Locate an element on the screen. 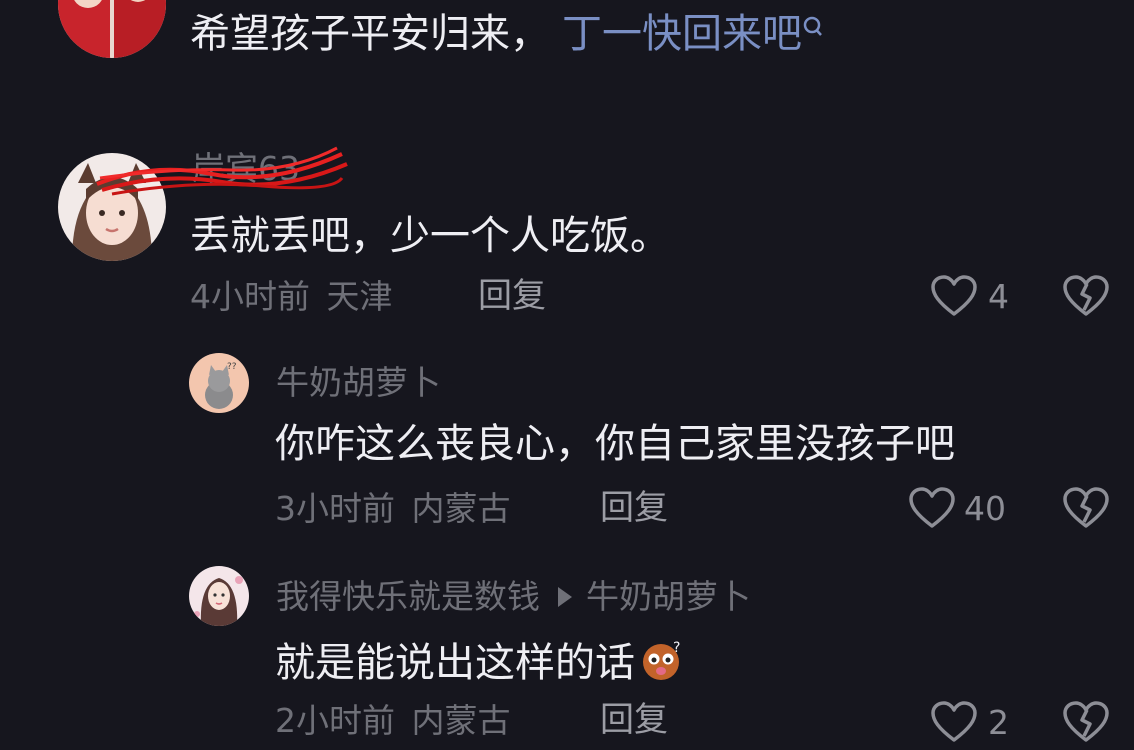  comment-meta: 2小时前 内蒙古 is located at coordinates (393, 720).